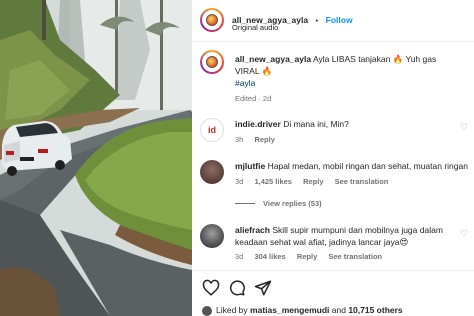 Image resolution: width=474 pixels, height=316 pixels. I want to click on liked-by-prefix: Liked by, so click(233, 310).